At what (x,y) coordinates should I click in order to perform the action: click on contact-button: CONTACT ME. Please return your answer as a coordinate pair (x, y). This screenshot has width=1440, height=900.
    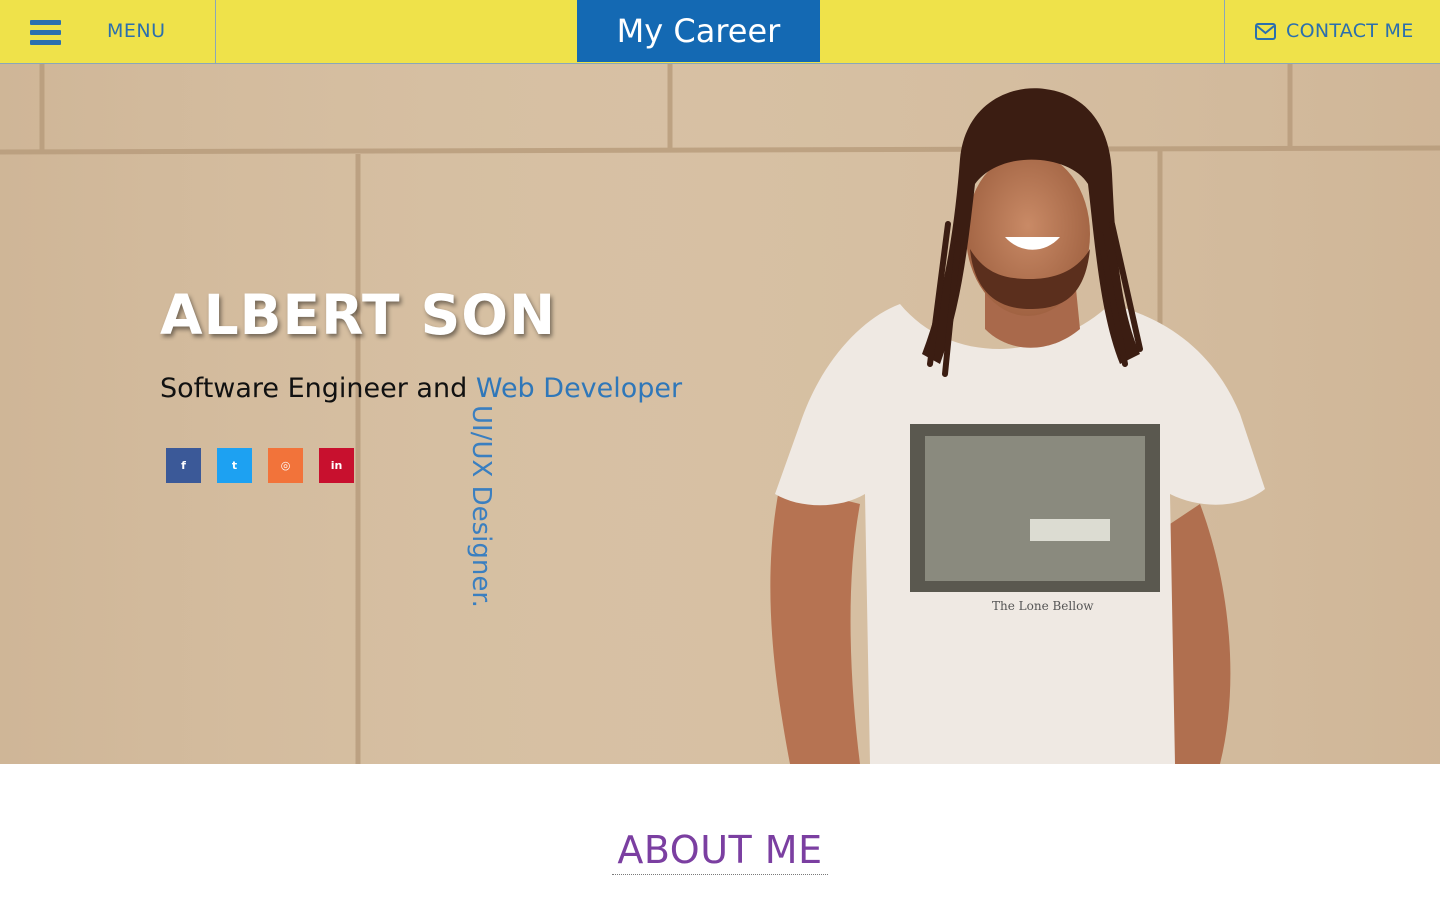
    Looking at the image, I should click on (1332, 31).